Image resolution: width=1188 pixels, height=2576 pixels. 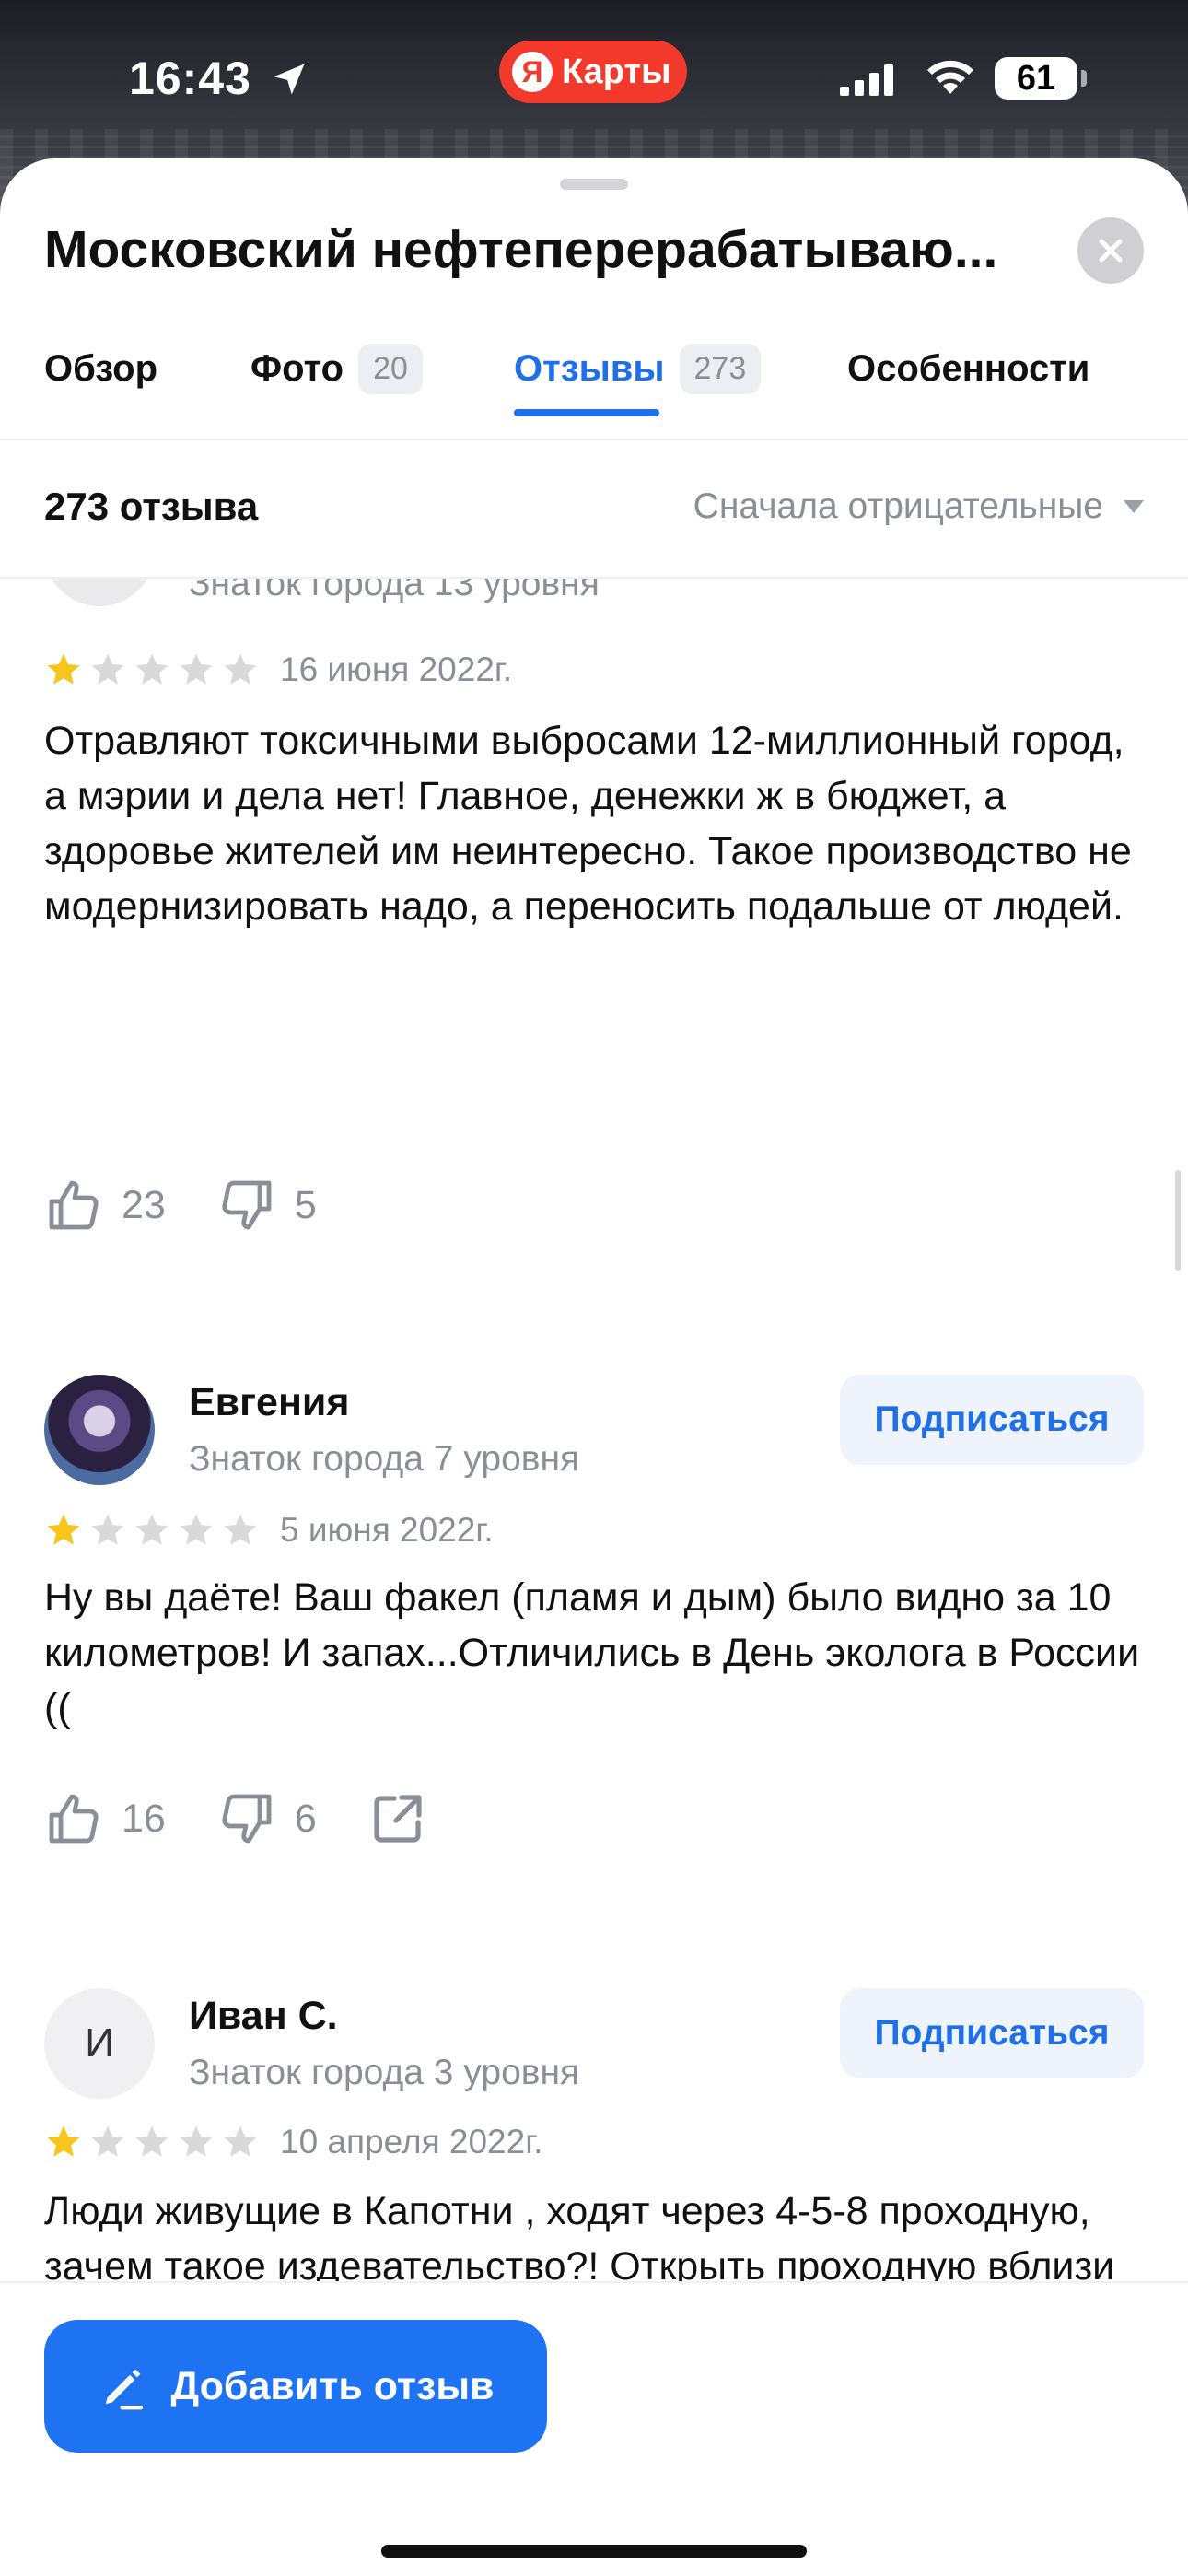 I want to click on bottom-bar: Добавить отзыв, so click(x=594, y=2428).